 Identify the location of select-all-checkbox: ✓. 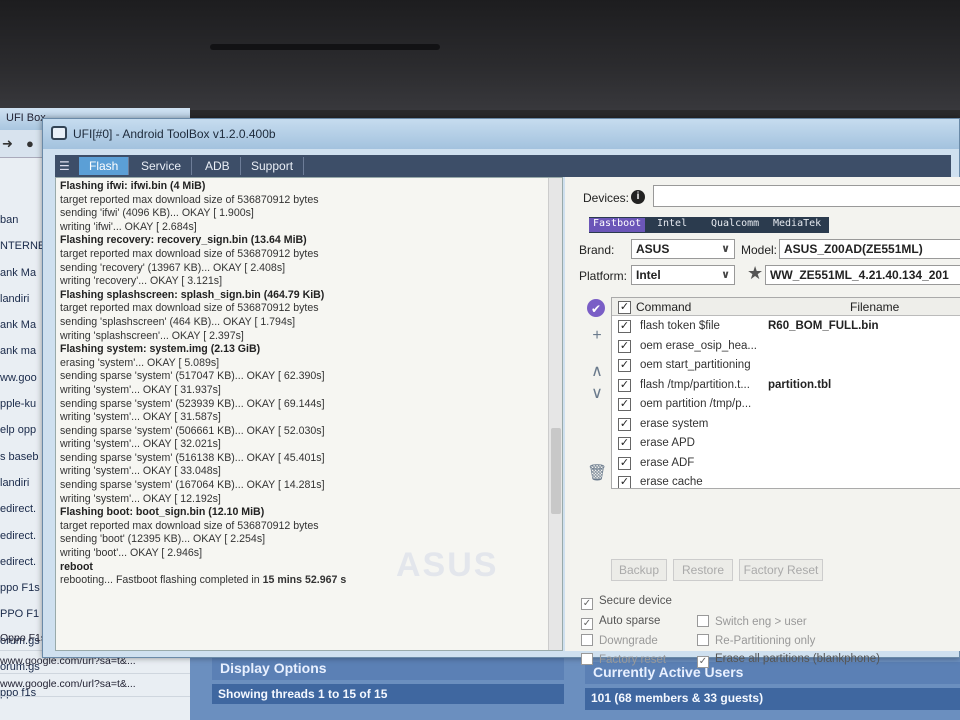
(624, 307).